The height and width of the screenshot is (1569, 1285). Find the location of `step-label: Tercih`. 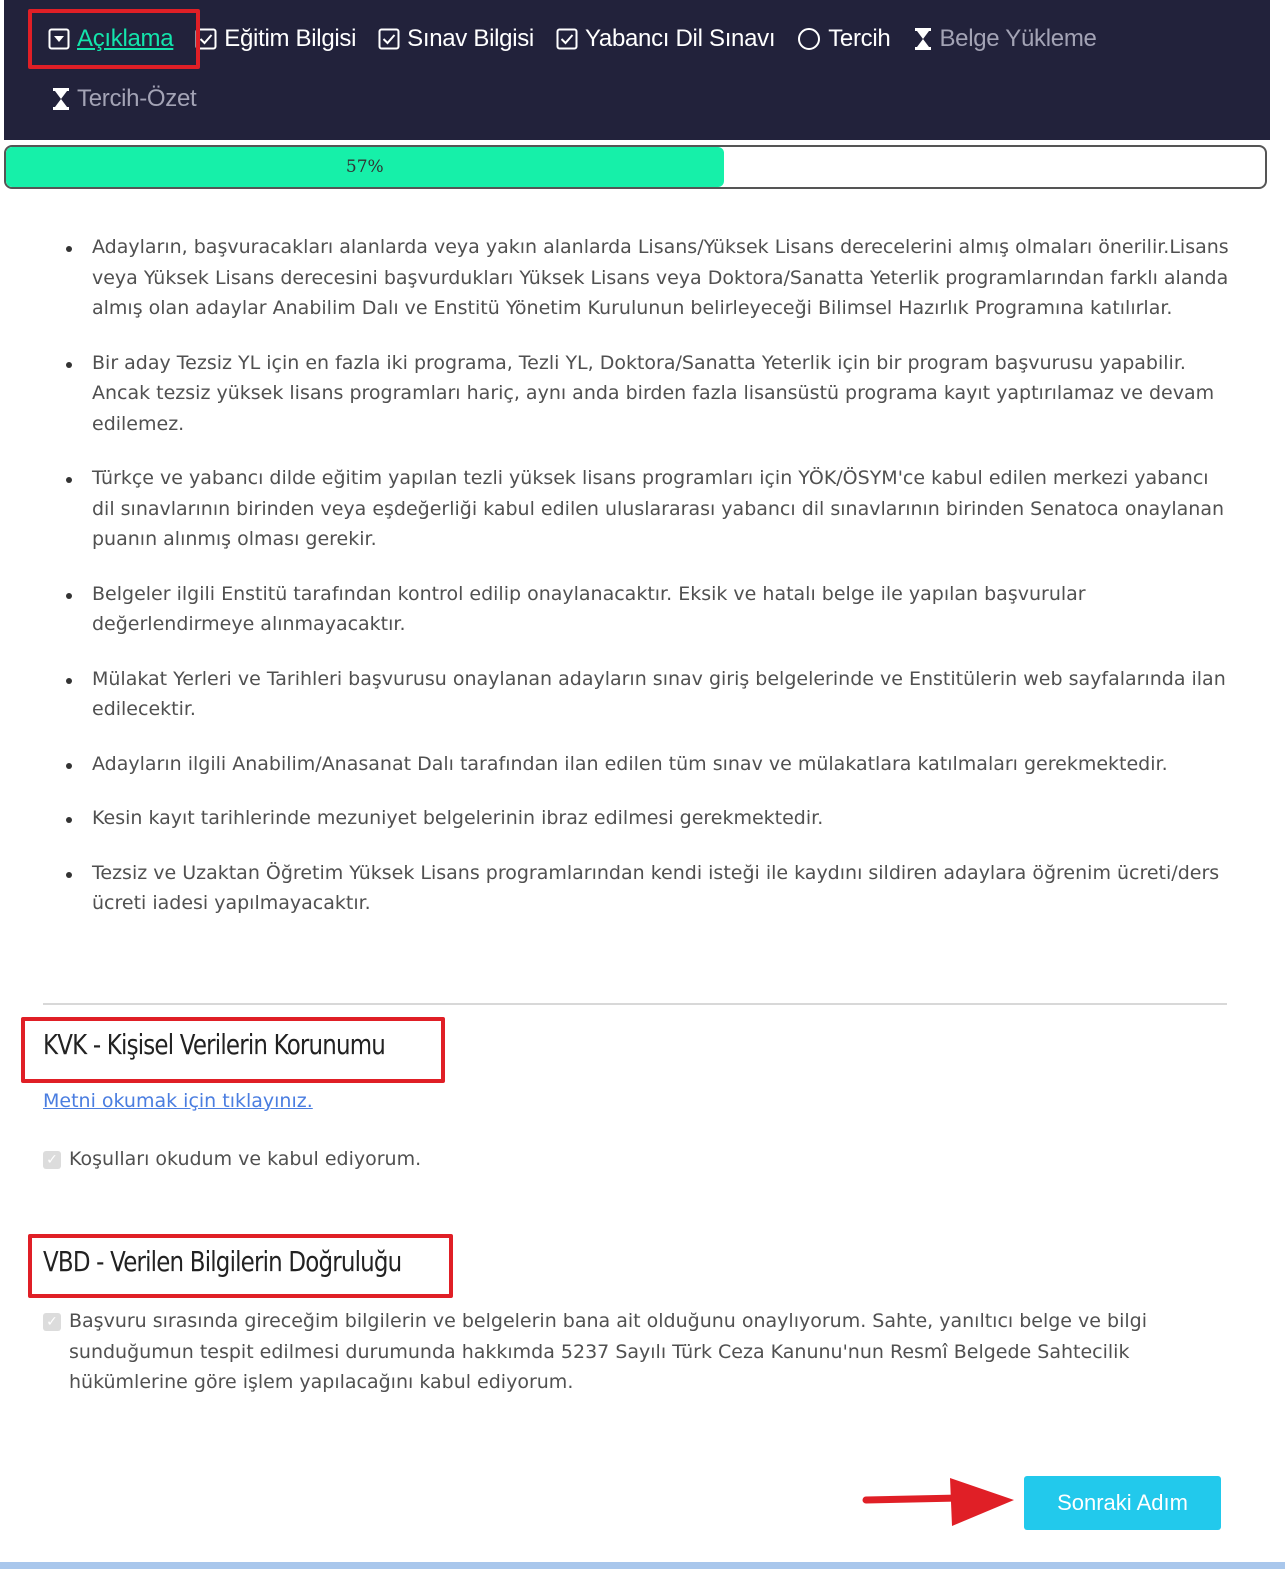

step-label: Tercih is located at coordinates (859, 38).